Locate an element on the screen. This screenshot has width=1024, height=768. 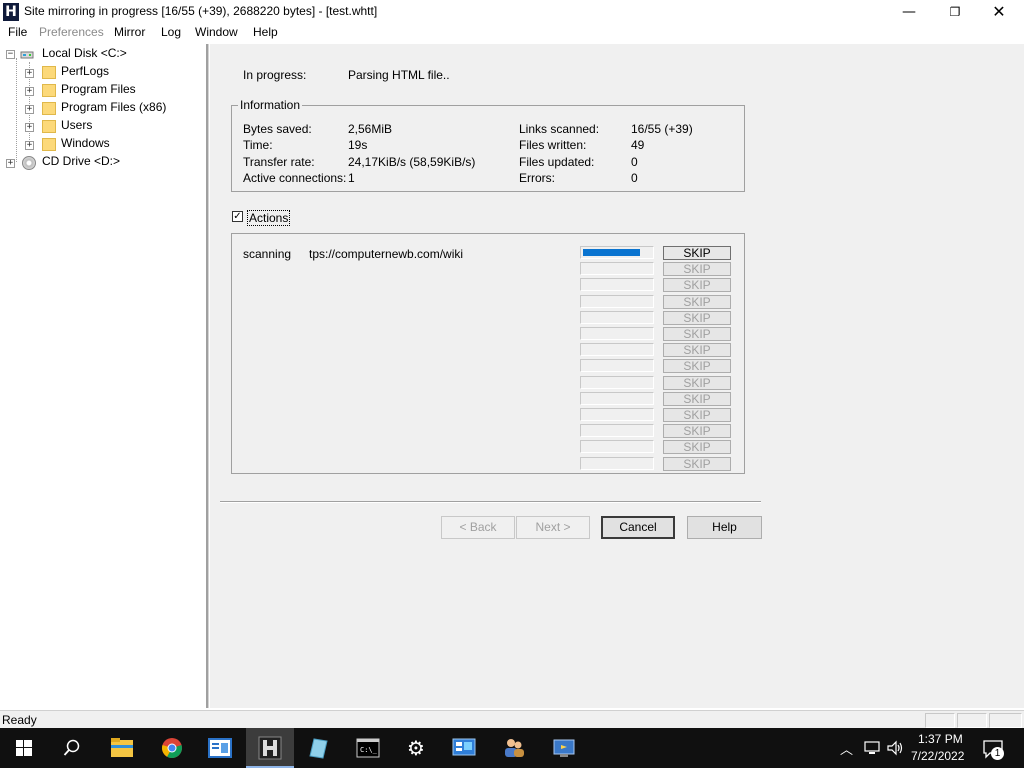
tree-item-program-files-x86: + Program Files (x86) is located at coordinates (102, 109).